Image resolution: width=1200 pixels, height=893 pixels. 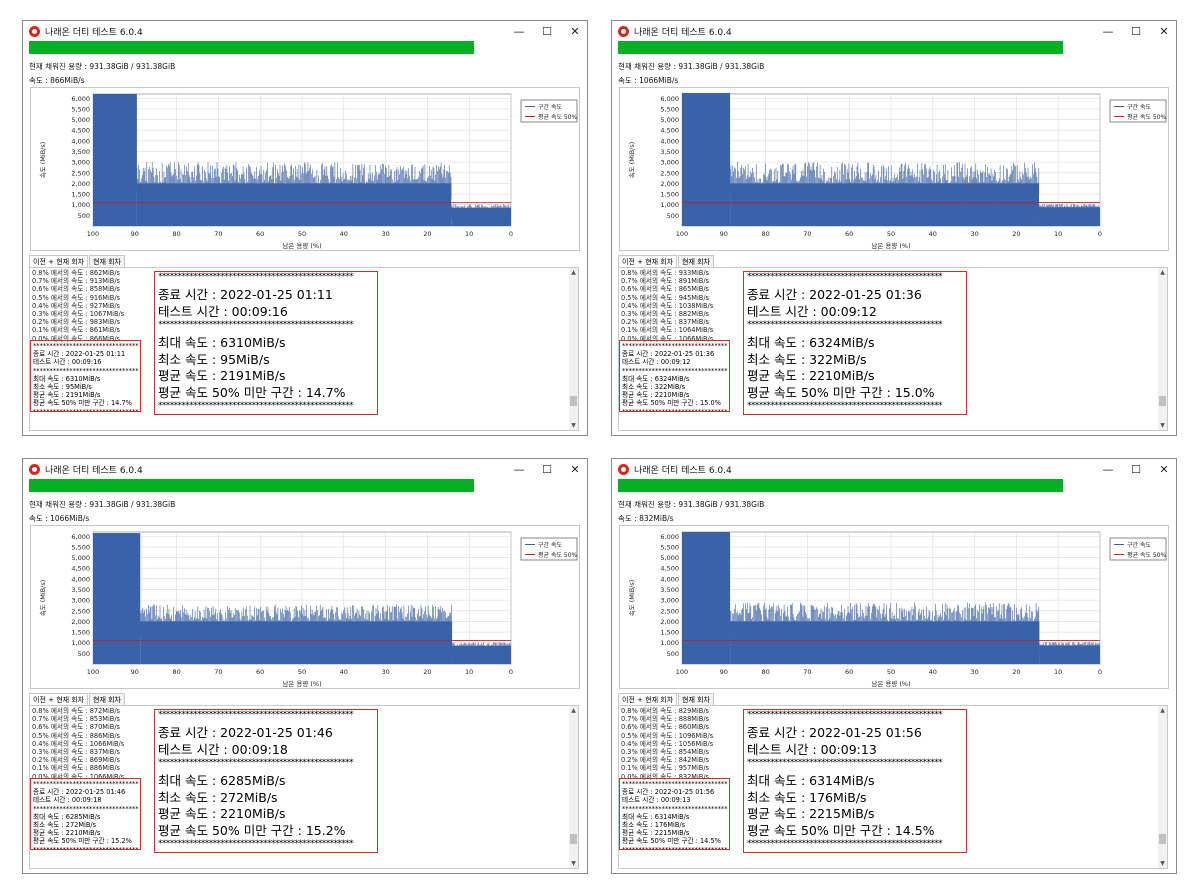 What do you see at coordinates (665, 711) in the screenshot?
I see `log-line: 0.8% 에서의 속도 : 829MiB/s` at bounding box center [665, 711].